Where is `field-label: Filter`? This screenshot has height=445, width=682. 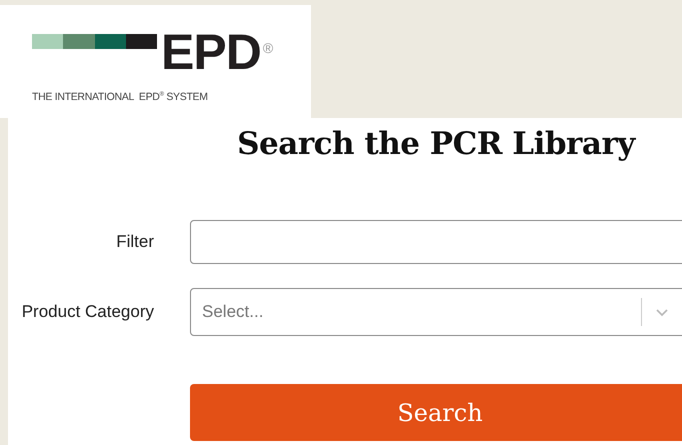
field-label: Filter is located at coordinates (135, 242).